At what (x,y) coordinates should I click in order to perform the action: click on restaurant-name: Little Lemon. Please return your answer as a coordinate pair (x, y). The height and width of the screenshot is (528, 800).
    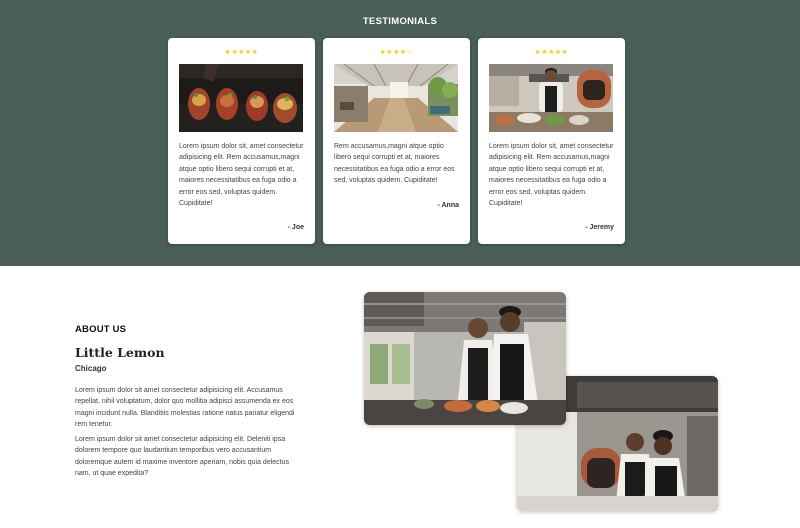
    Looking at the image, I should click on (120, 352).